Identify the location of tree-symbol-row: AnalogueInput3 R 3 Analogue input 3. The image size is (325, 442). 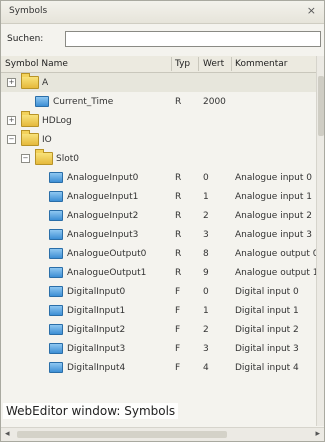
(158, 234).